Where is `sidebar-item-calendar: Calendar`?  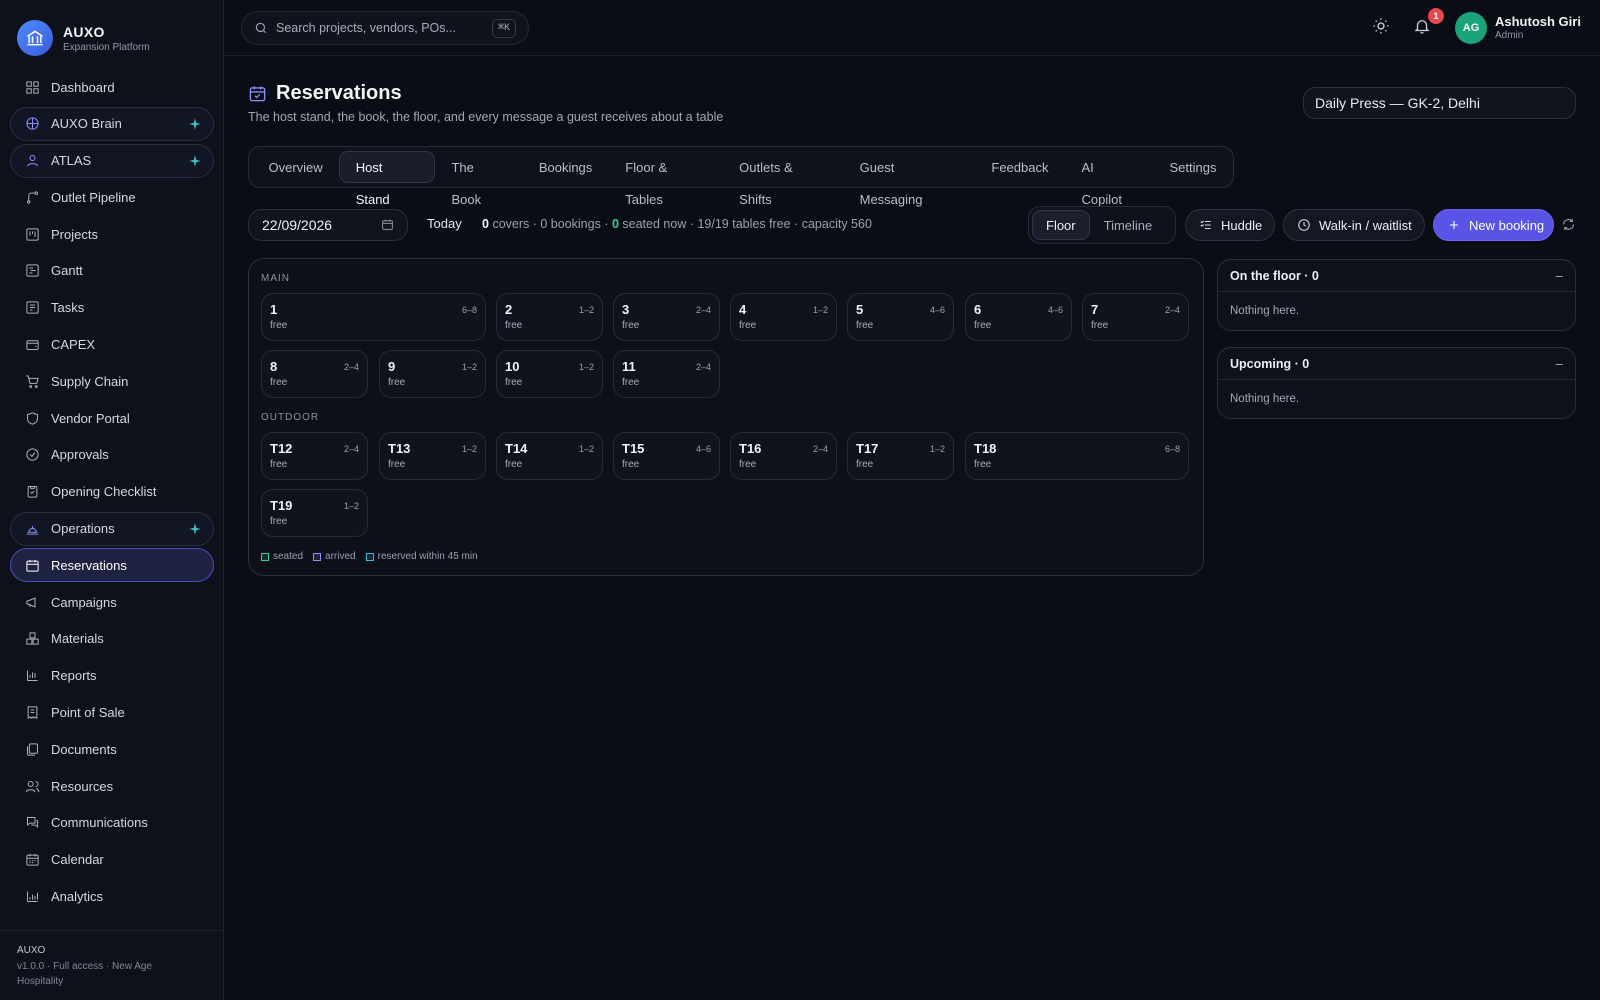
sidebar-item-calendar: Calendar is located at coordinates (112, 860).